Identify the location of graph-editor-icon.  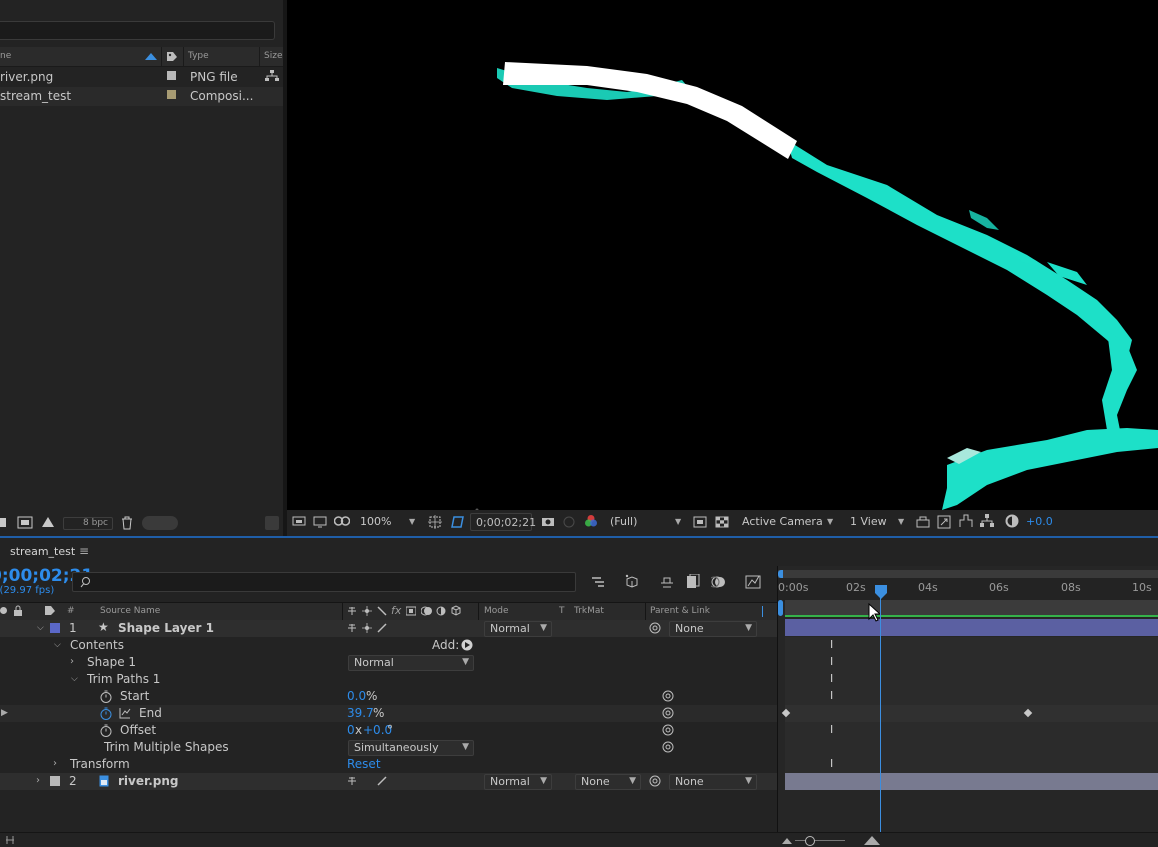
(753, 582).